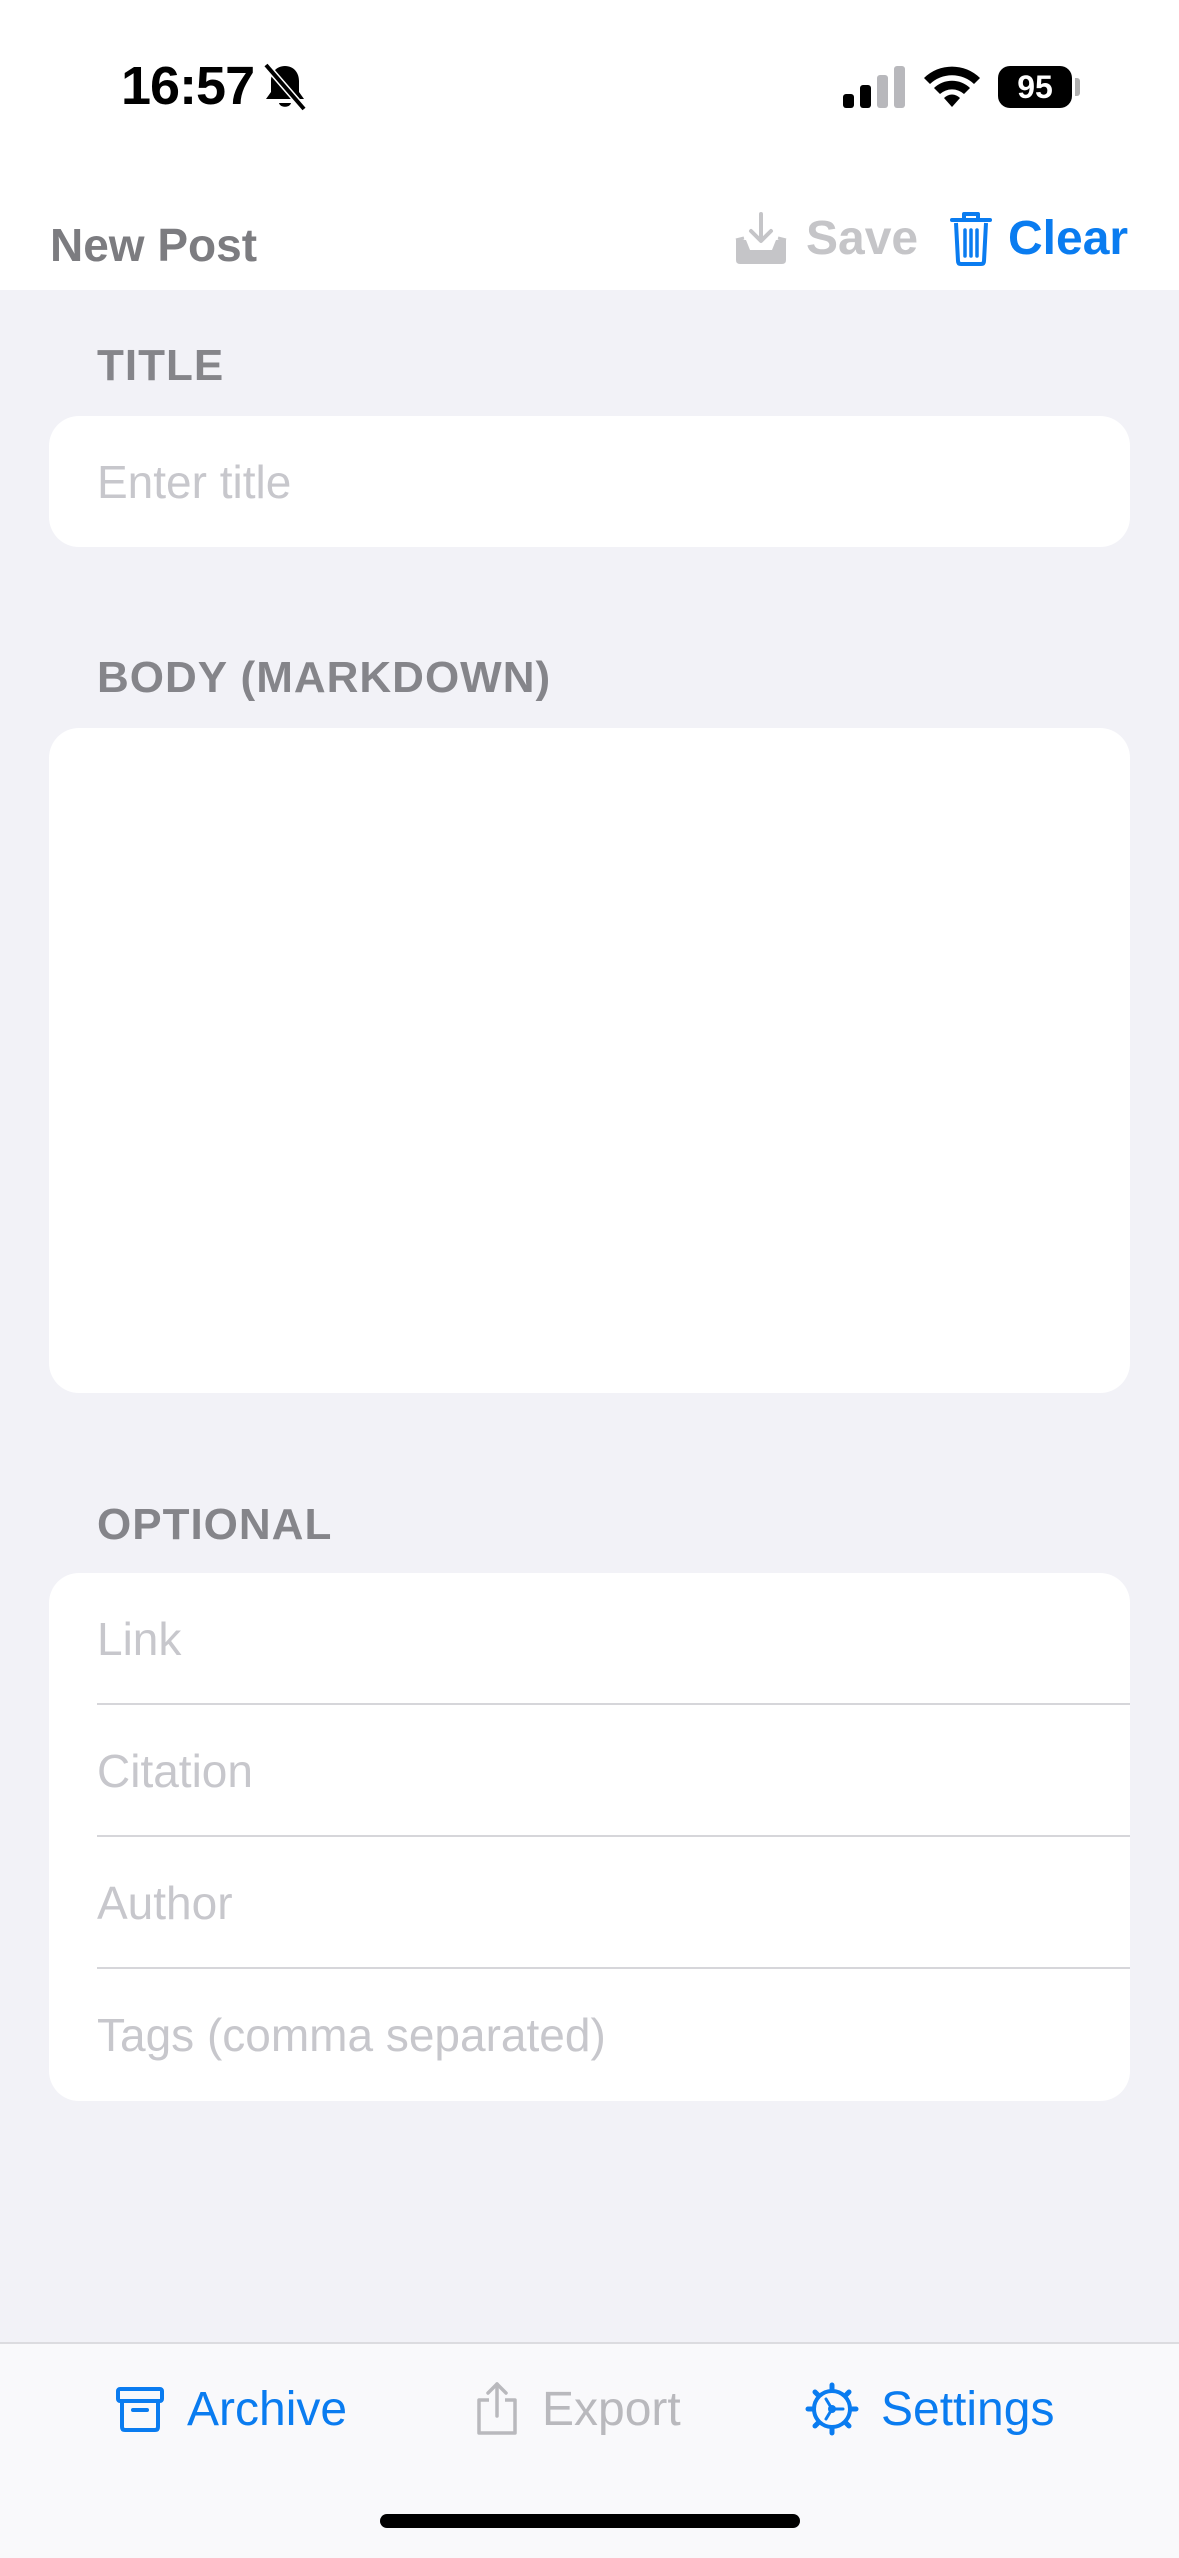 This screenshot has height=2558, width=1179. Describe the element at coordinates (215, 1524) in the screenshot. I see `section-label-optional: OPTIONAL` at that location.